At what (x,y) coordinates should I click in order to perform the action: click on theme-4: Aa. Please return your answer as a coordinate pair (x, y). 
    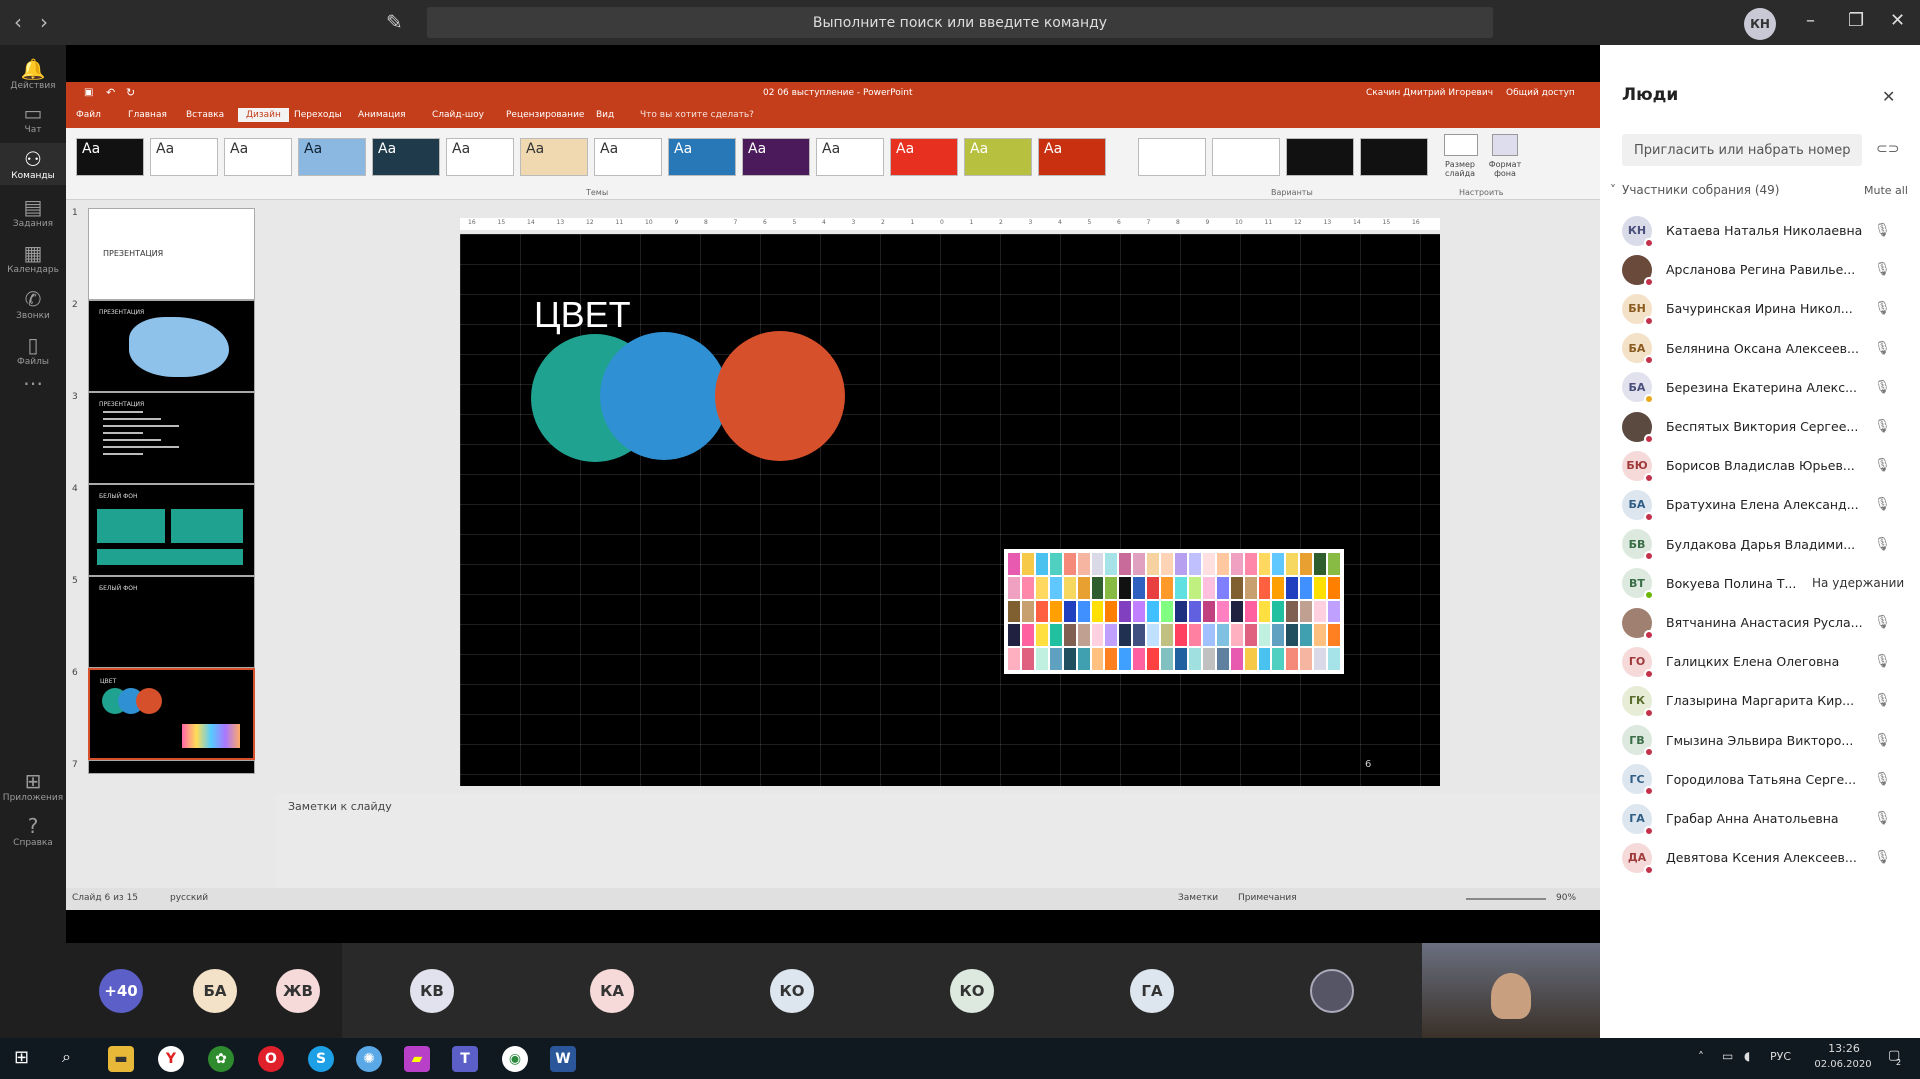
    Looking at the image, I should click on (332, 157).